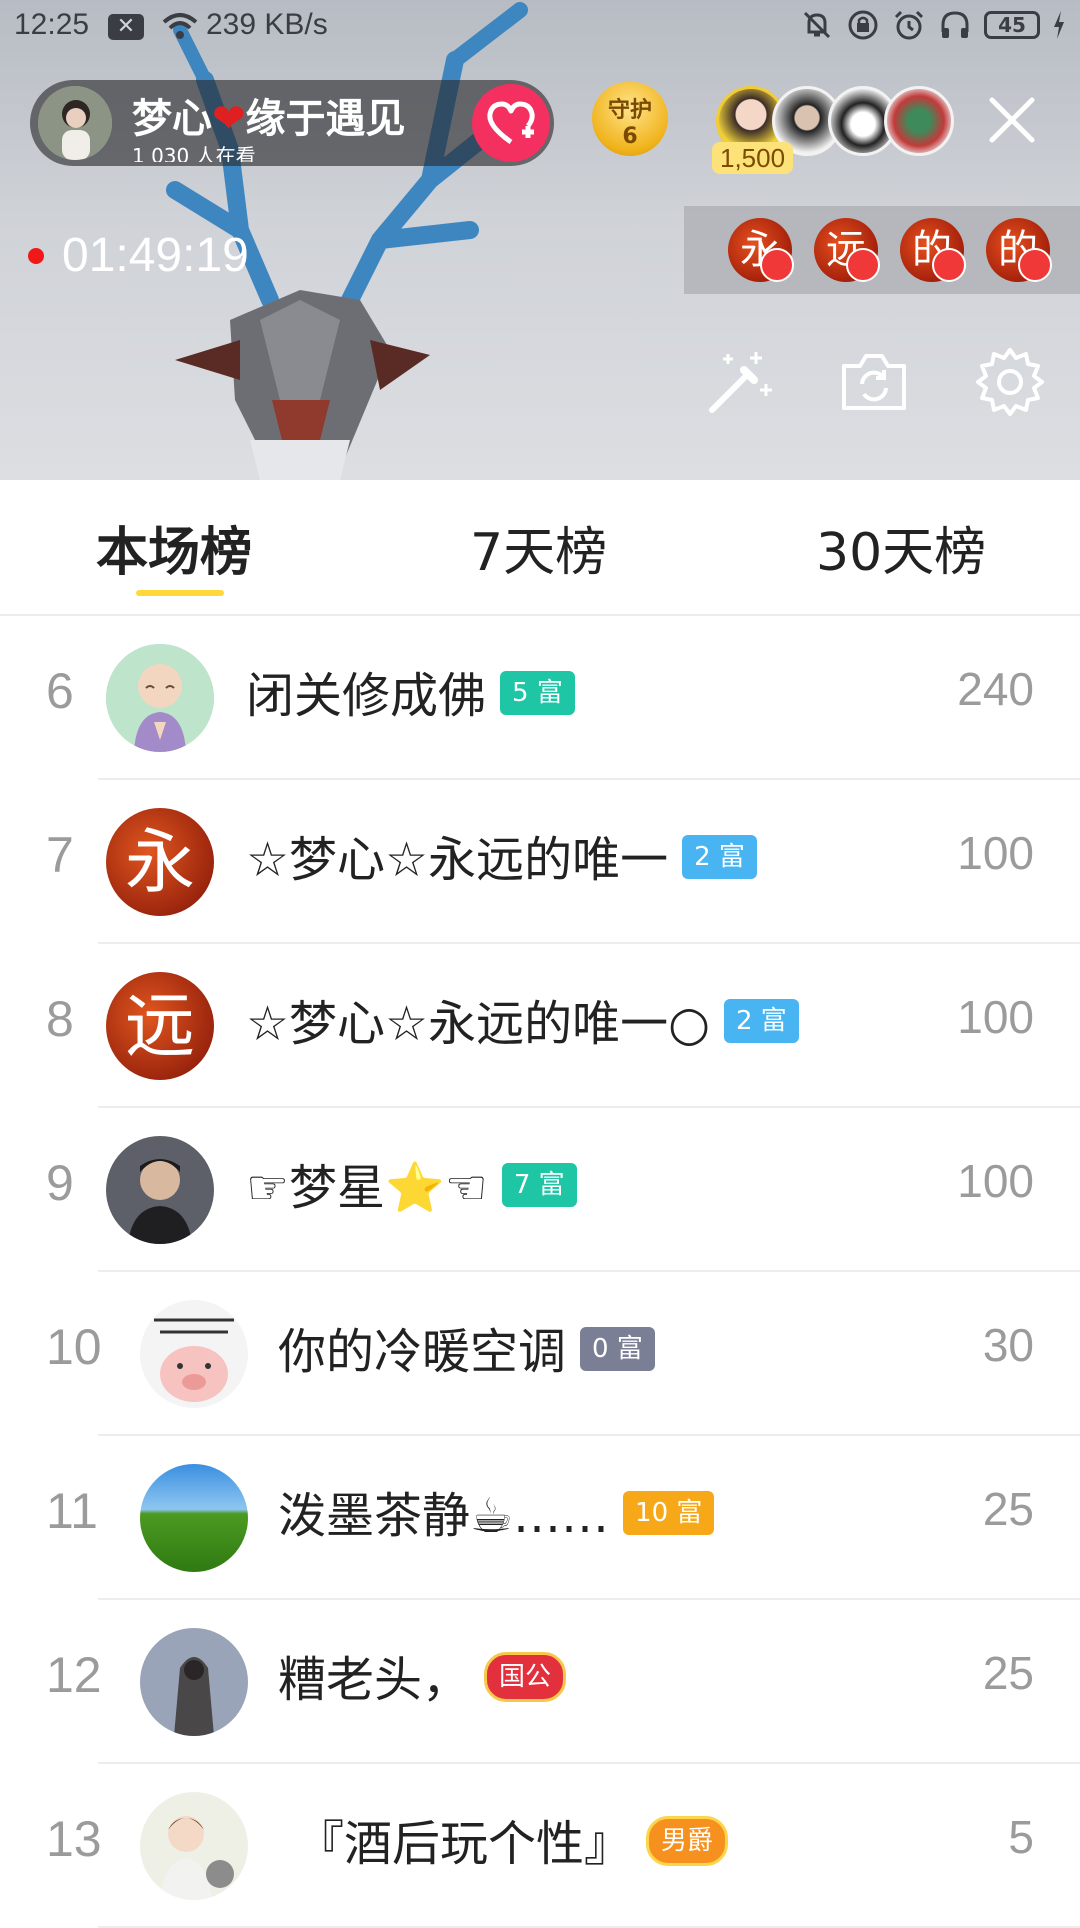 The width and height of the screenshot is (1080, 1928). What do you see at coordinates (738, 382) in the screenshot?
I see `magic-wand-icon` at bounding box center [738, 382].